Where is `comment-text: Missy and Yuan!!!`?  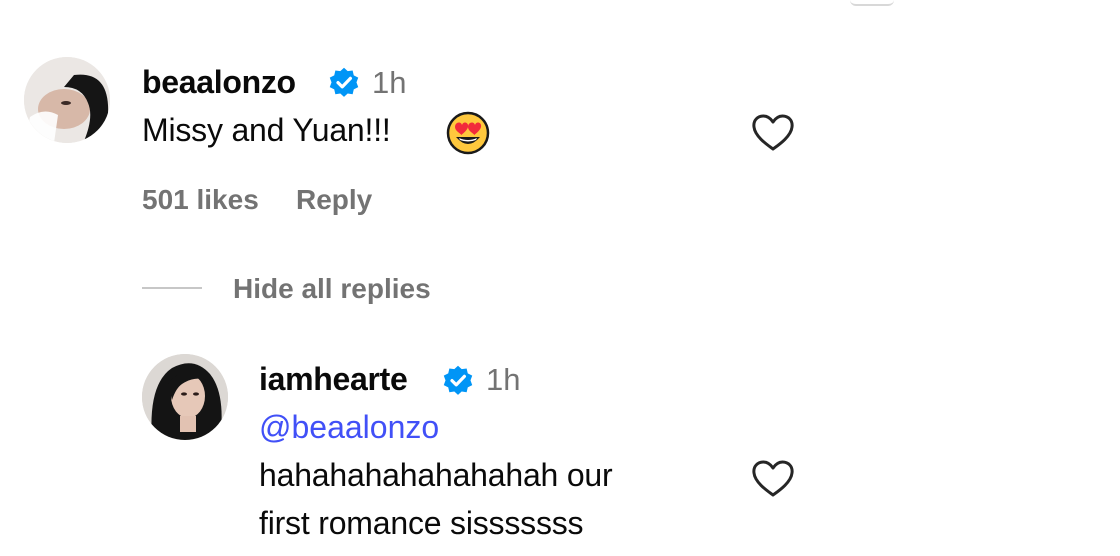
comment-text: Missy and Yuan!!! is located at coordinates (266, 130).